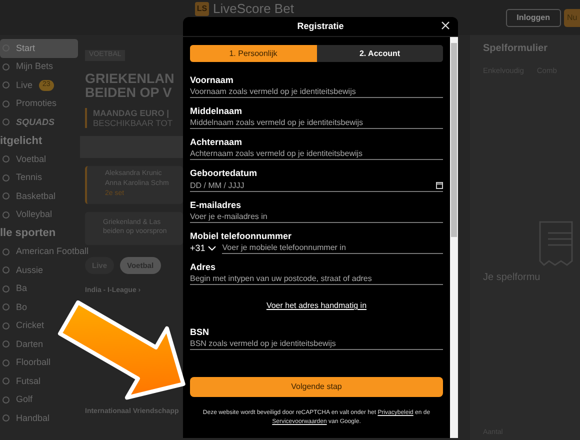  What do you see at coordinates (216, 205) in the screenshot?
I see `field-label: E-mailadres` at bounding box center [216, 205].